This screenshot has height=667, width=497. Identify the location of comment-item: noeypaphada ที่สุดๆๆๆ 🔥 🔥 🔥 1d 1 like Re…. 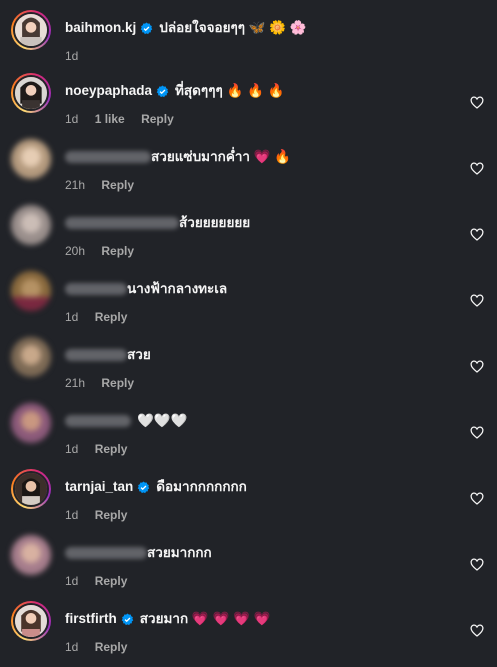
(248, 106).